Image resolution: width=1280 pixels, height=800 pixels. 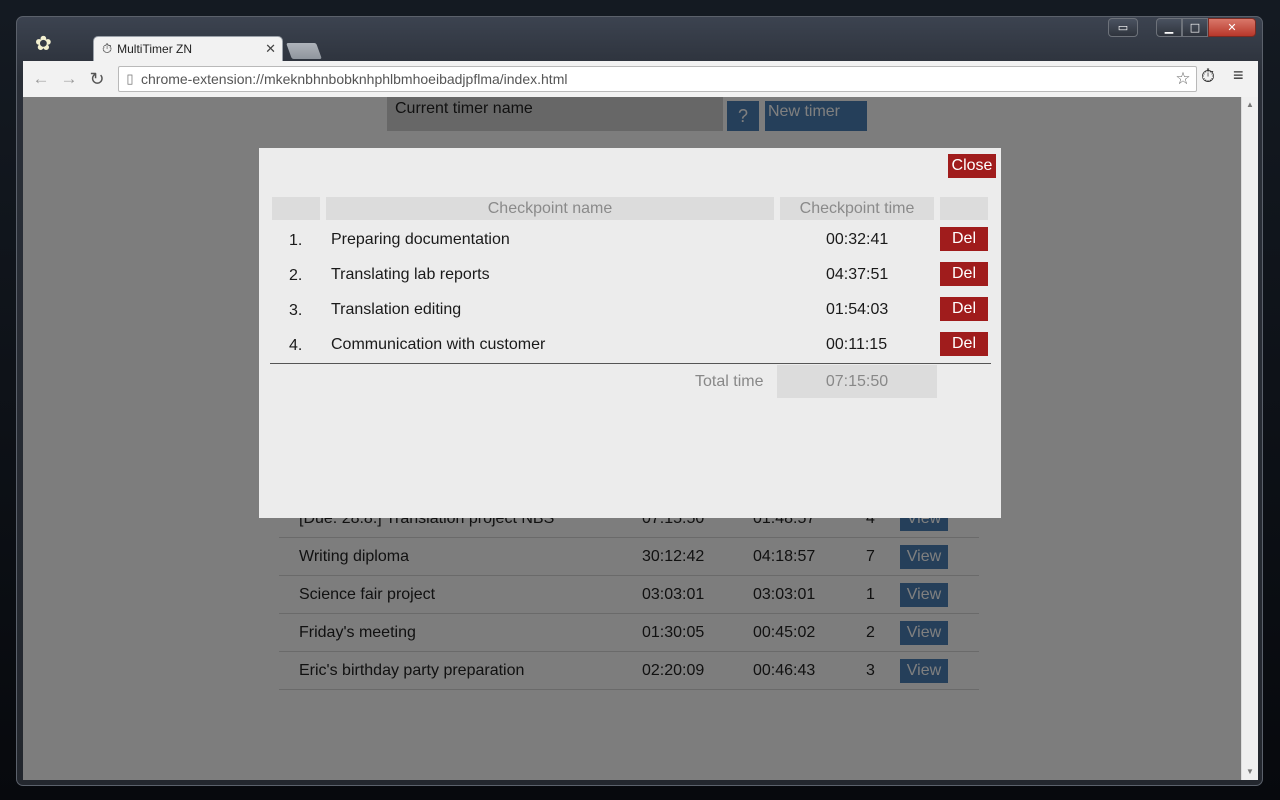 I want to click on window-controls: ▭ ▁ □ ✕, so click(x=1182, y=27).